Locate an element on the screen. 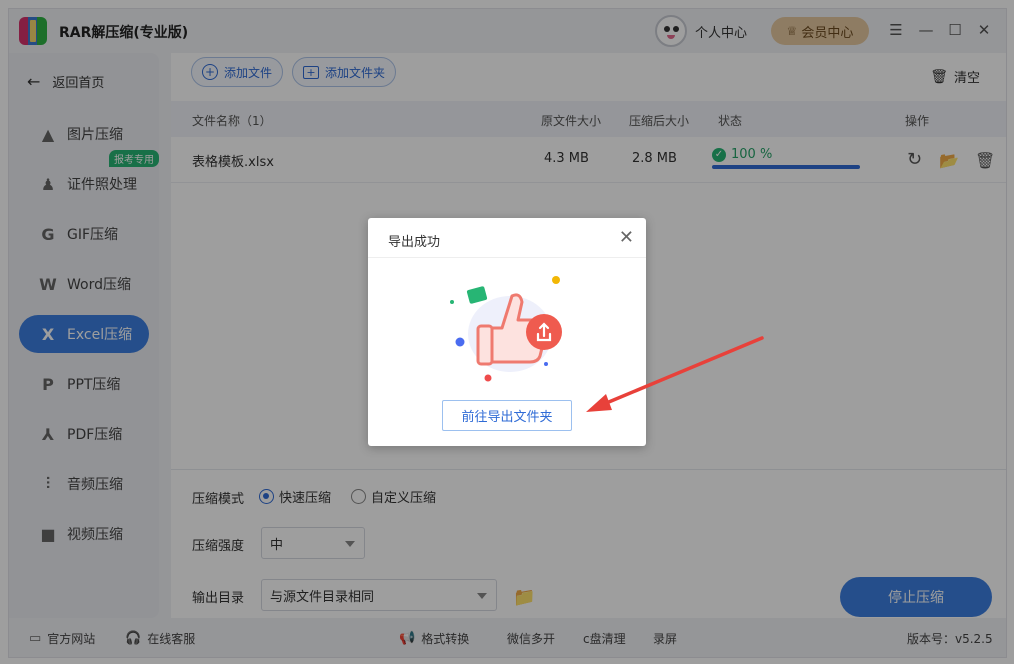 The width and height of the screenshot is (1014, 664). dialog-close-icon: ✕ is located at coordinates (626, 237).